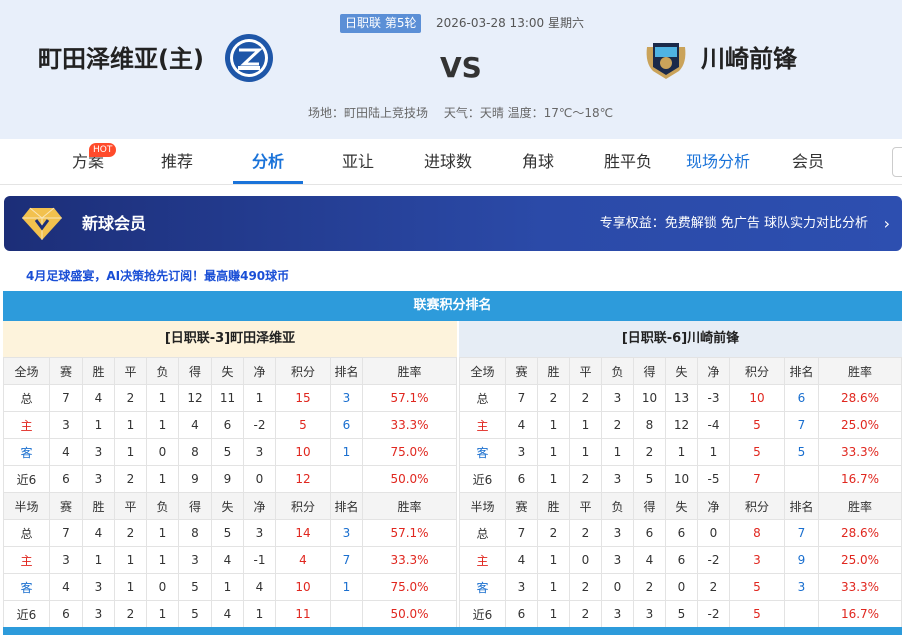 The height and width of the screenshot is (635, 902). What do you see at coordinates (713, 614) in the screenshot?
I see `table-cell: -2` at bounding box center [713, 614].